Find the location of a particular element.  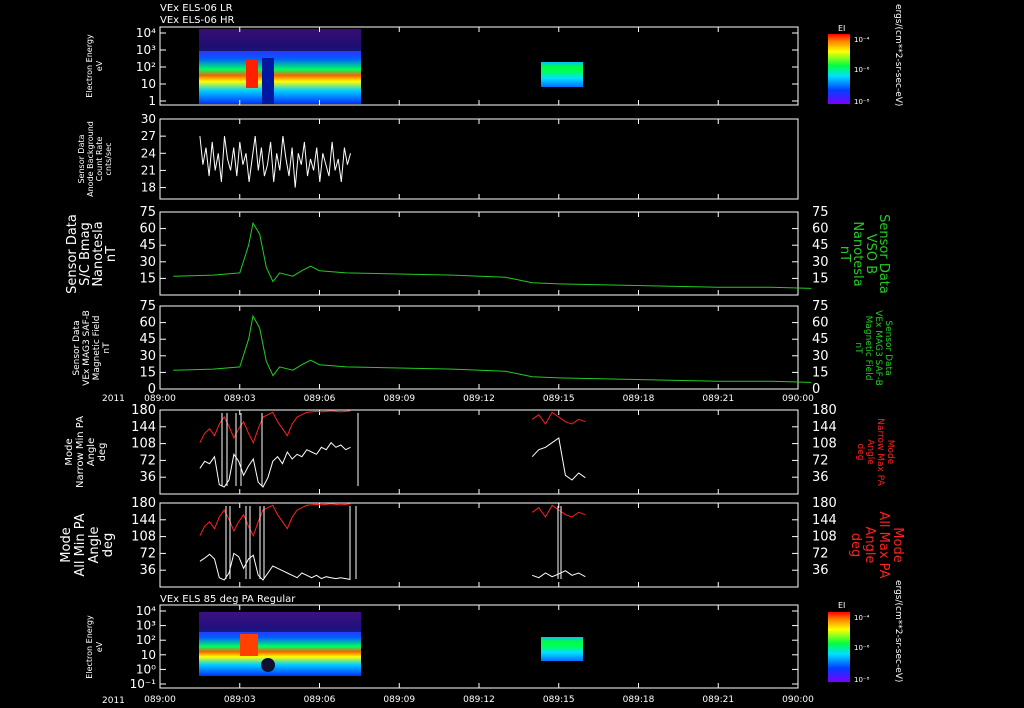

colorbar-bottom-tick-2: 10⁻⁶ is located at coordinates (862, 648).